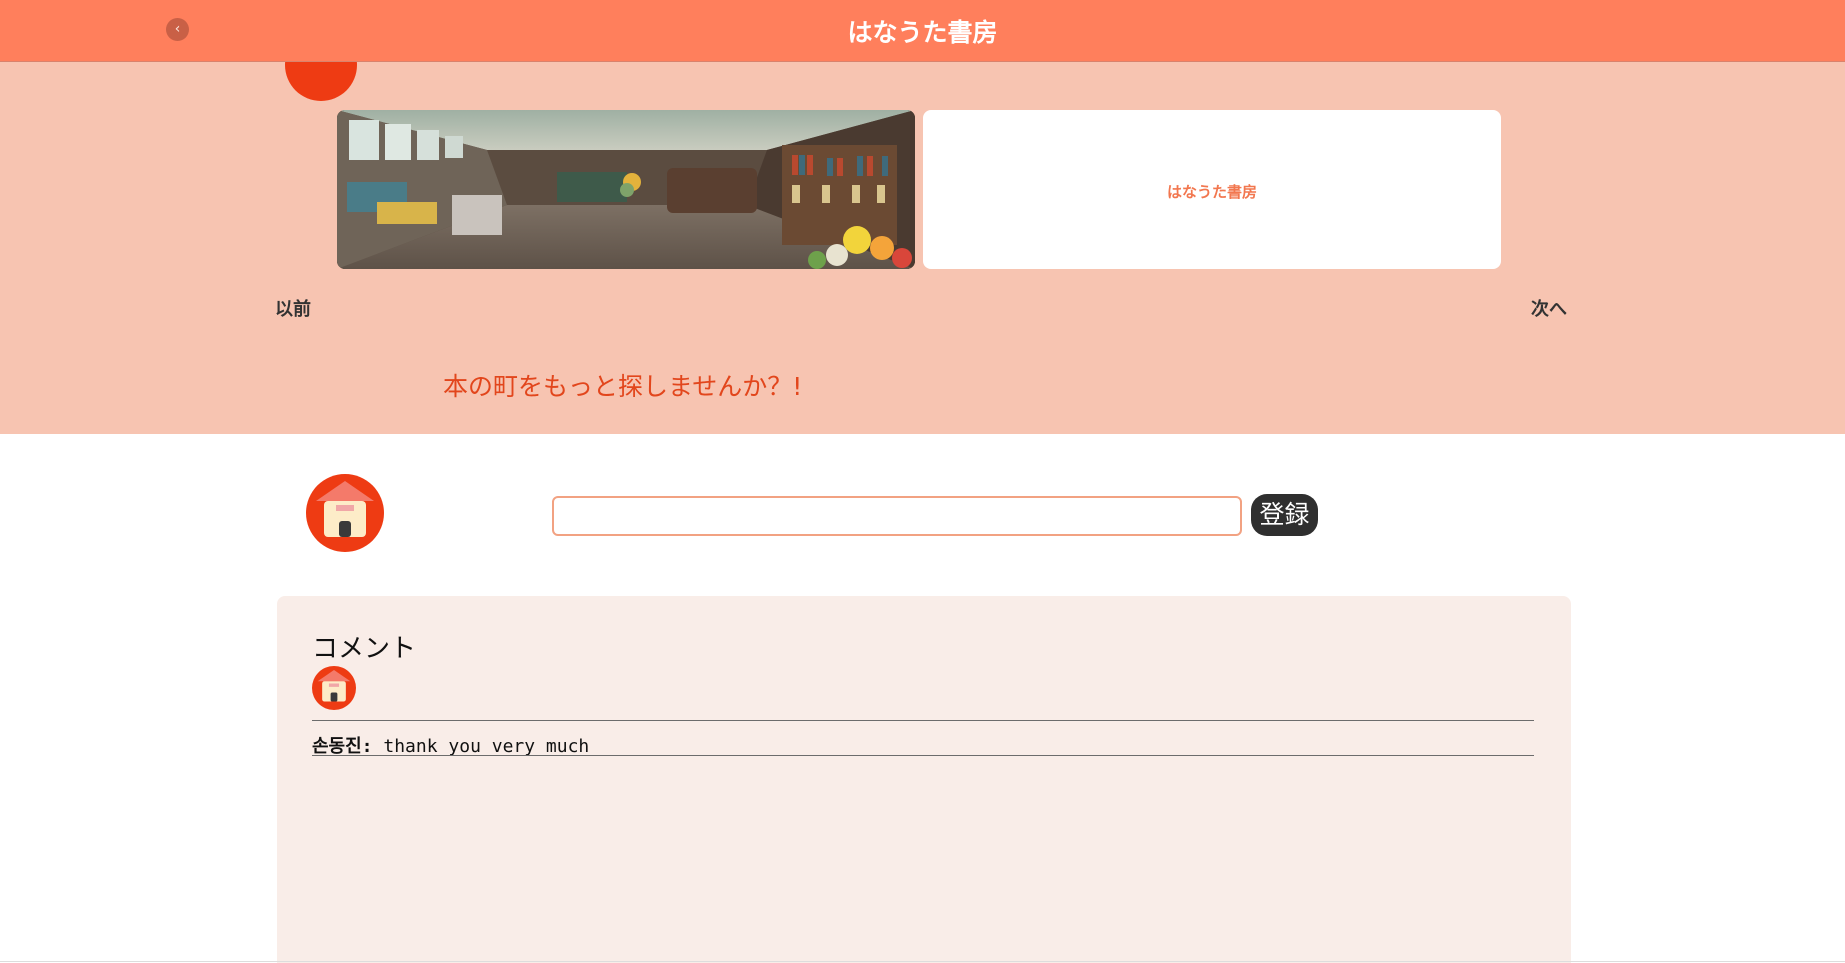 The height and width of the screenshot is (963, 1845). I want to click on bookstore-bus-photo, so click(626, 189).